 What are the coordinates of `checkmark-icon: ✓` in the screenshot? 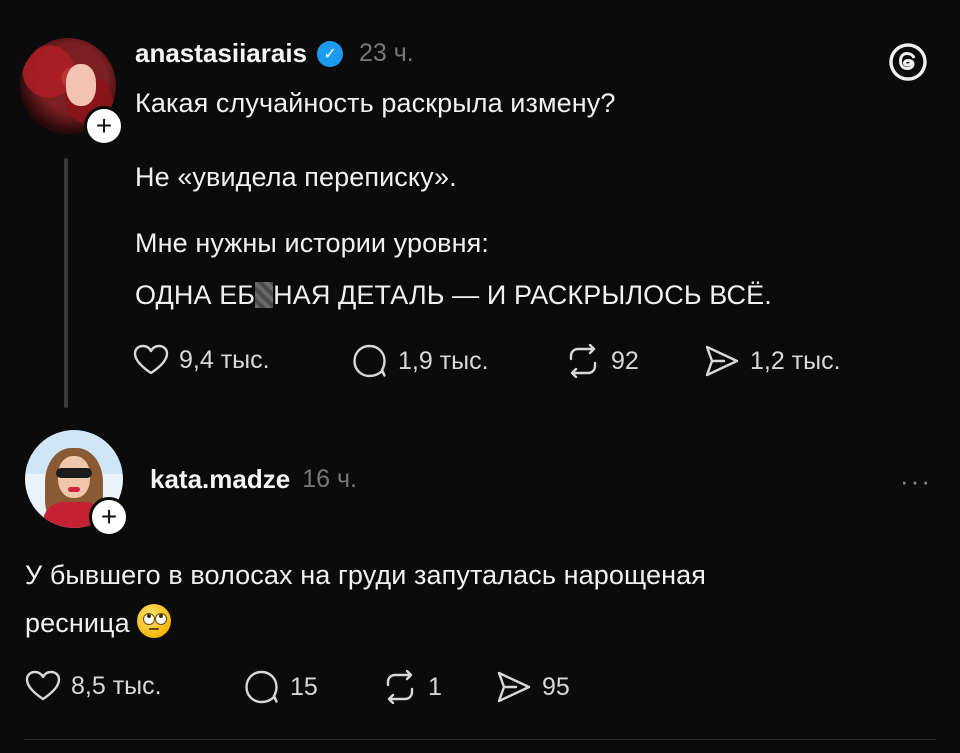 It's located at (330, 54).